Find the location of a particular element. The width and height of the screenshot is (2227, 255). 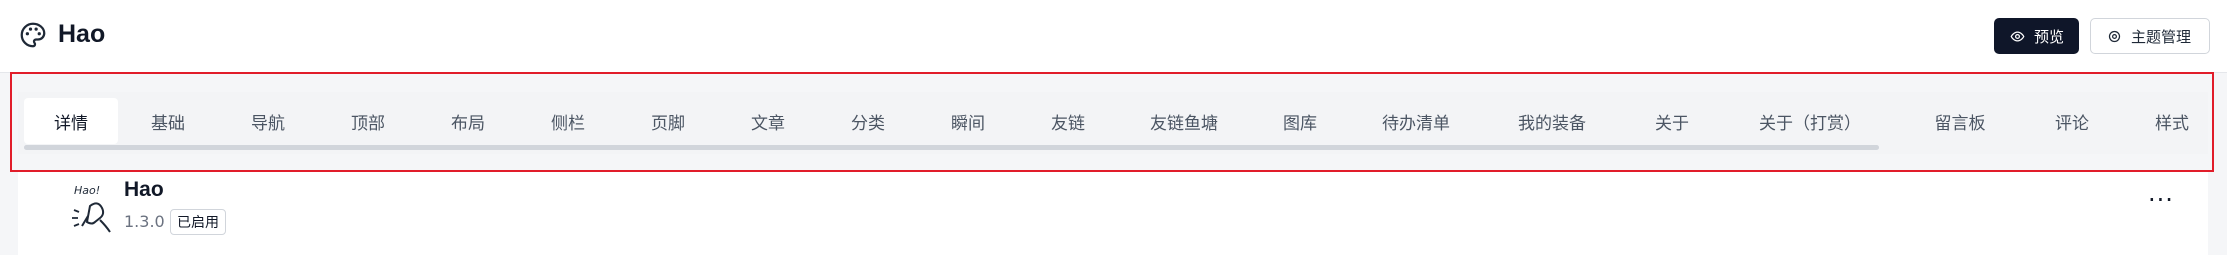

preview-label: 预览 is located at coordinates (2049, 36).